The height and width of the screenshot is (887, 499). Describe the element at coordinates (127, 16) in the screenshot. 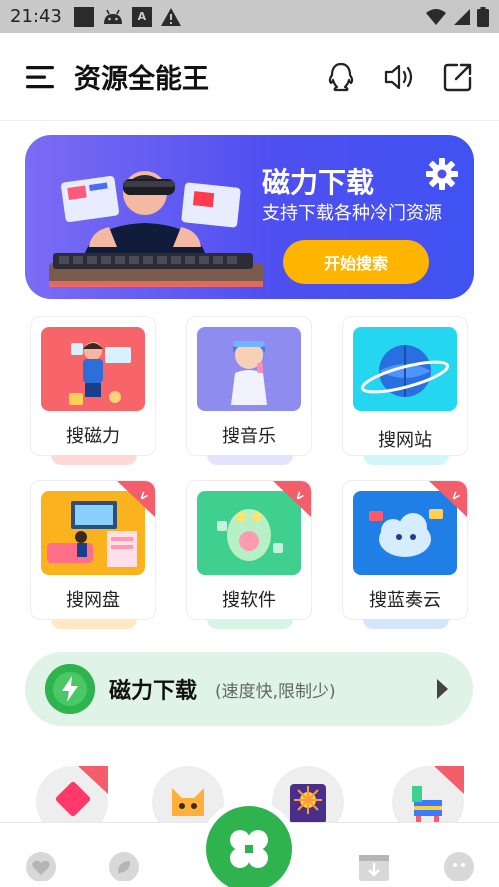

I see `notification-icons: A` at that location.